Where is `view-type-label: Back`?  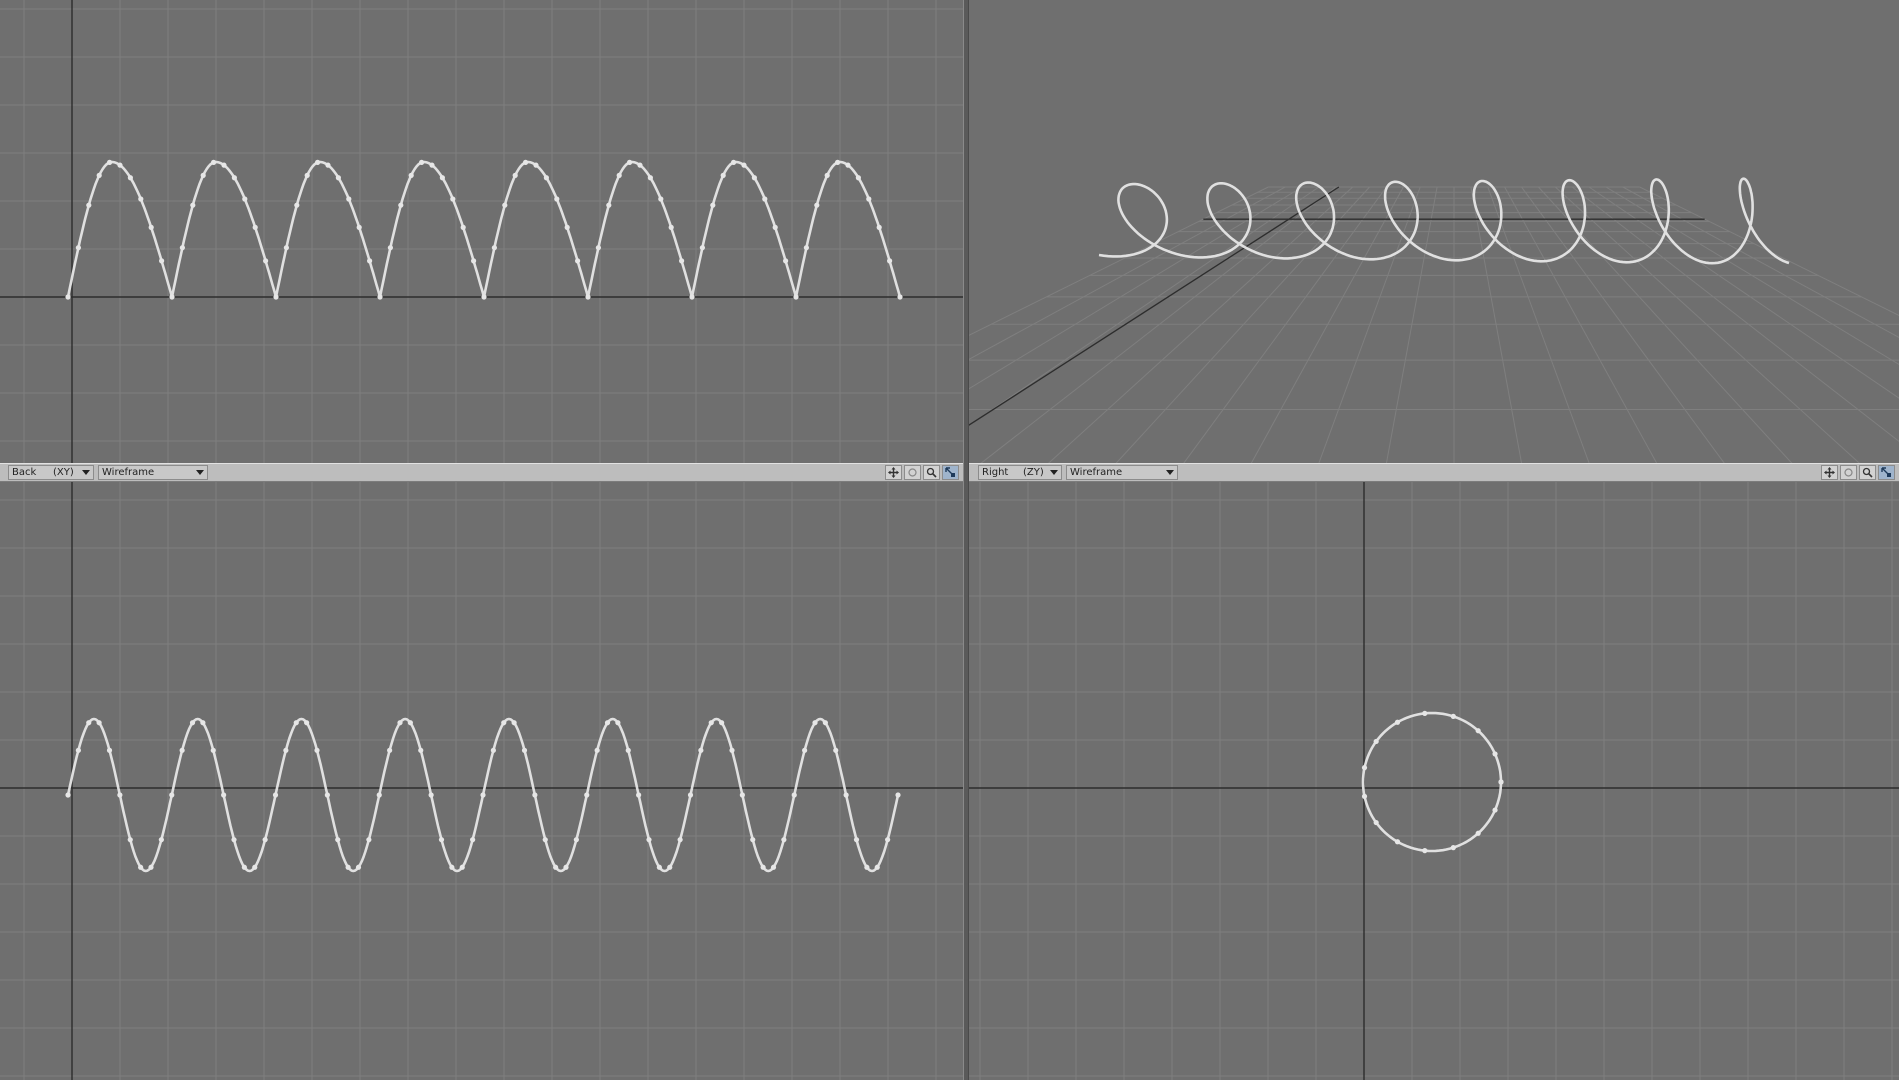 view-type-label: Back is located at coordinates (24, 472).